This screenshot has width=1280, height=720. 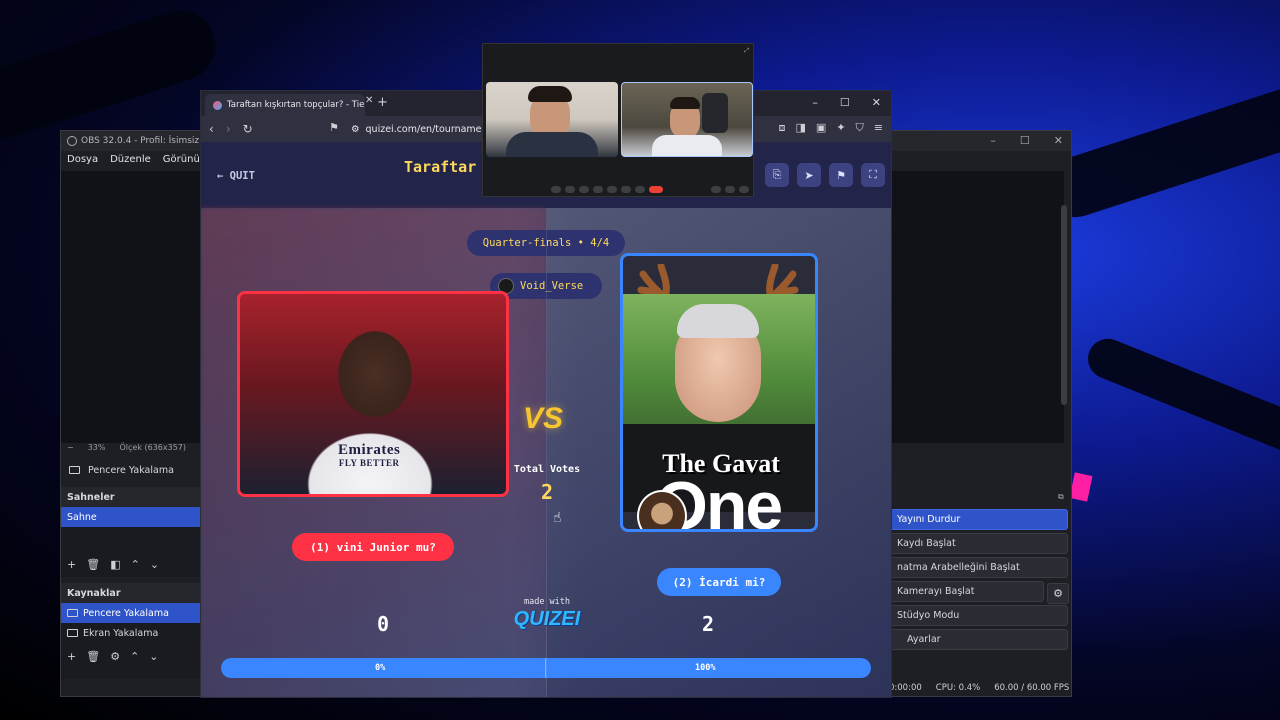 I want to click on wallpaper-stroke, so click(x=112, y=75).